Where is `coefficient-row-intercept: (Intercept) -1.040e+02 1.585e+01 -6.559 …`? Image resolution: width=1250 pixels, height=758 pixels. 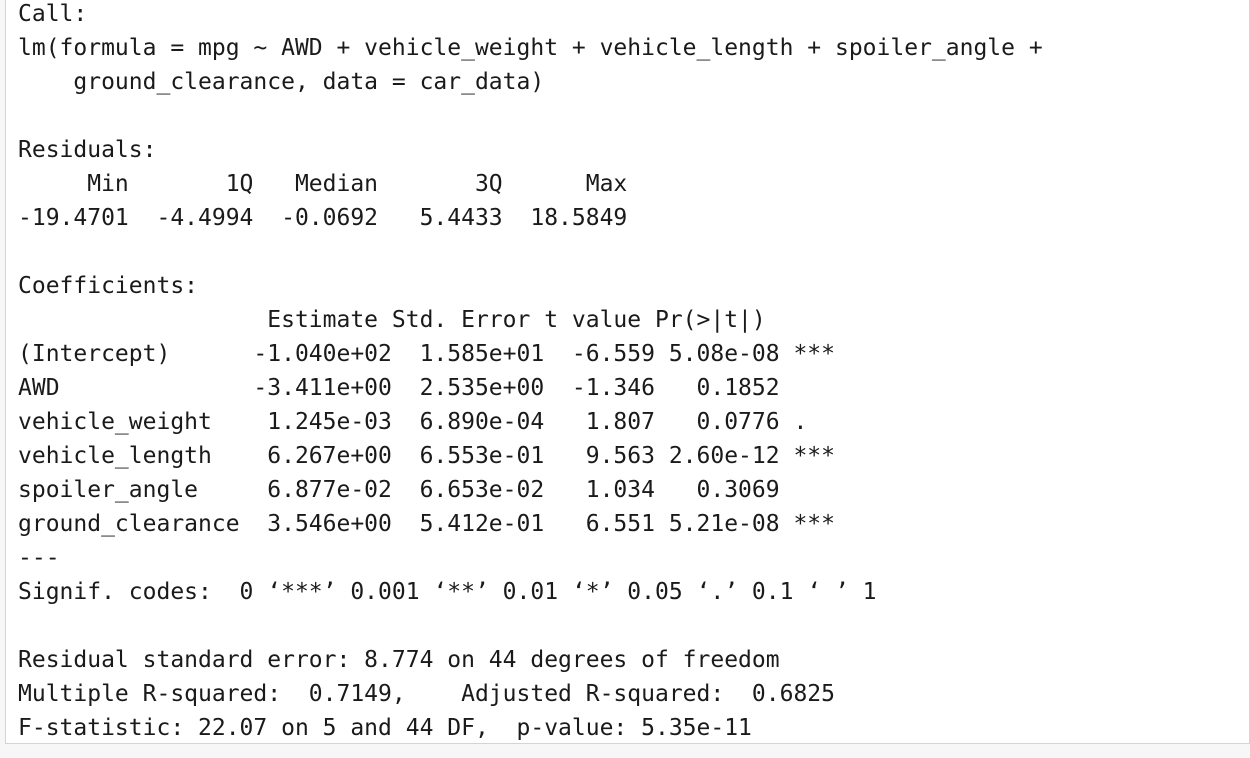
coefficient-row-intercept: (Intercept) -1.040e+02 1.585e+01 -6.559 … is located at coordinates (426, 354).